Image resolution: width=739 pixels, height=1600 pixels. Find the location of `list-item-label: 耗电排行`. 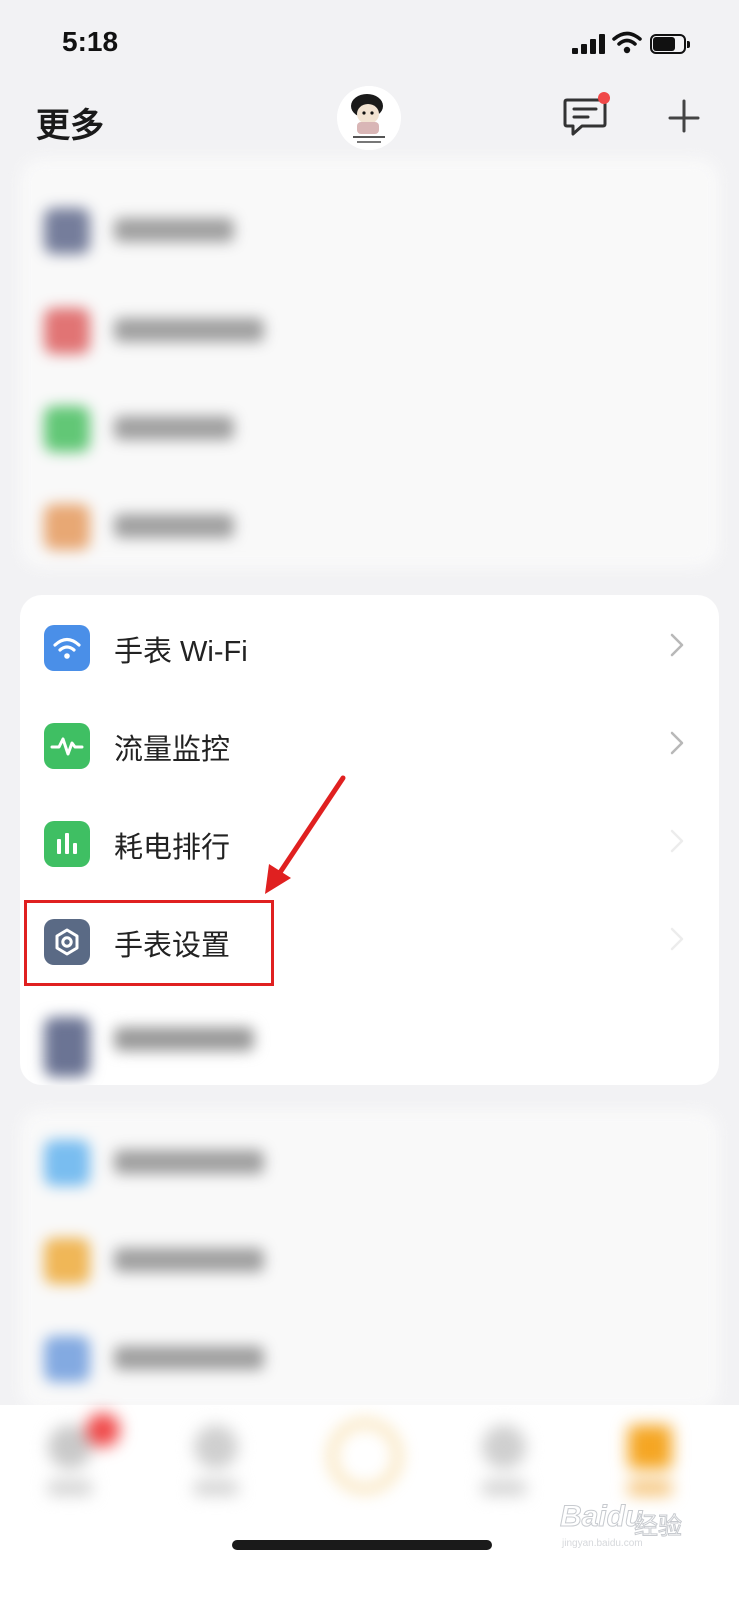

list-item-label: 耗电排行 is located at coordinates (172, 848).